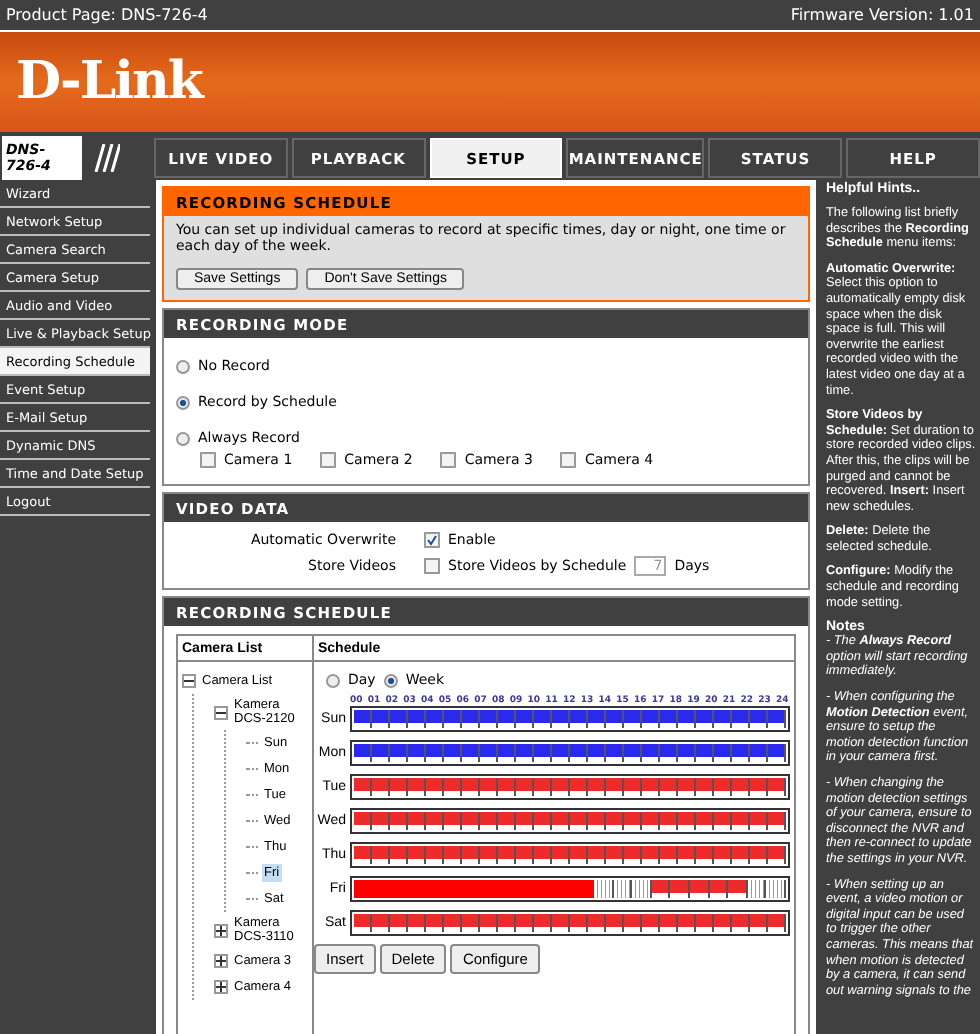 The width and height of the screenshot is (980, 1034). I want to click on collapse-toggle, so click(189, 681).